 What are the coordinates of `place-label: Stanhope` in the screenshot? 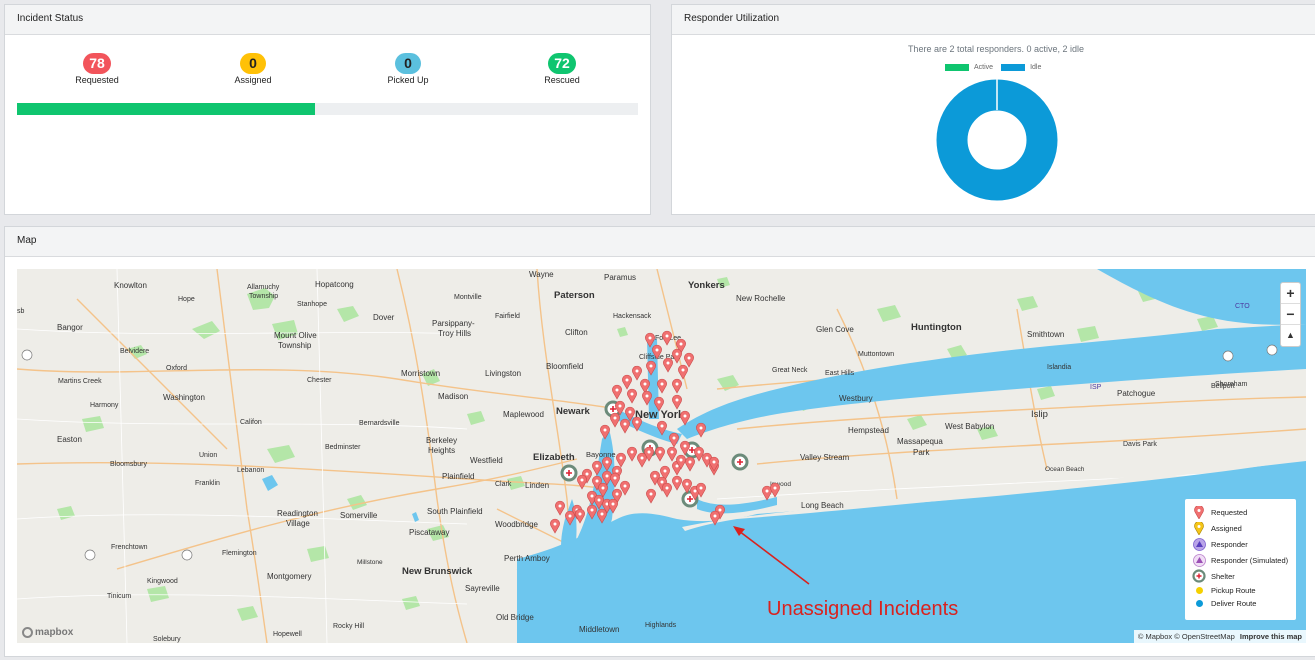 It's located at (312, 304).